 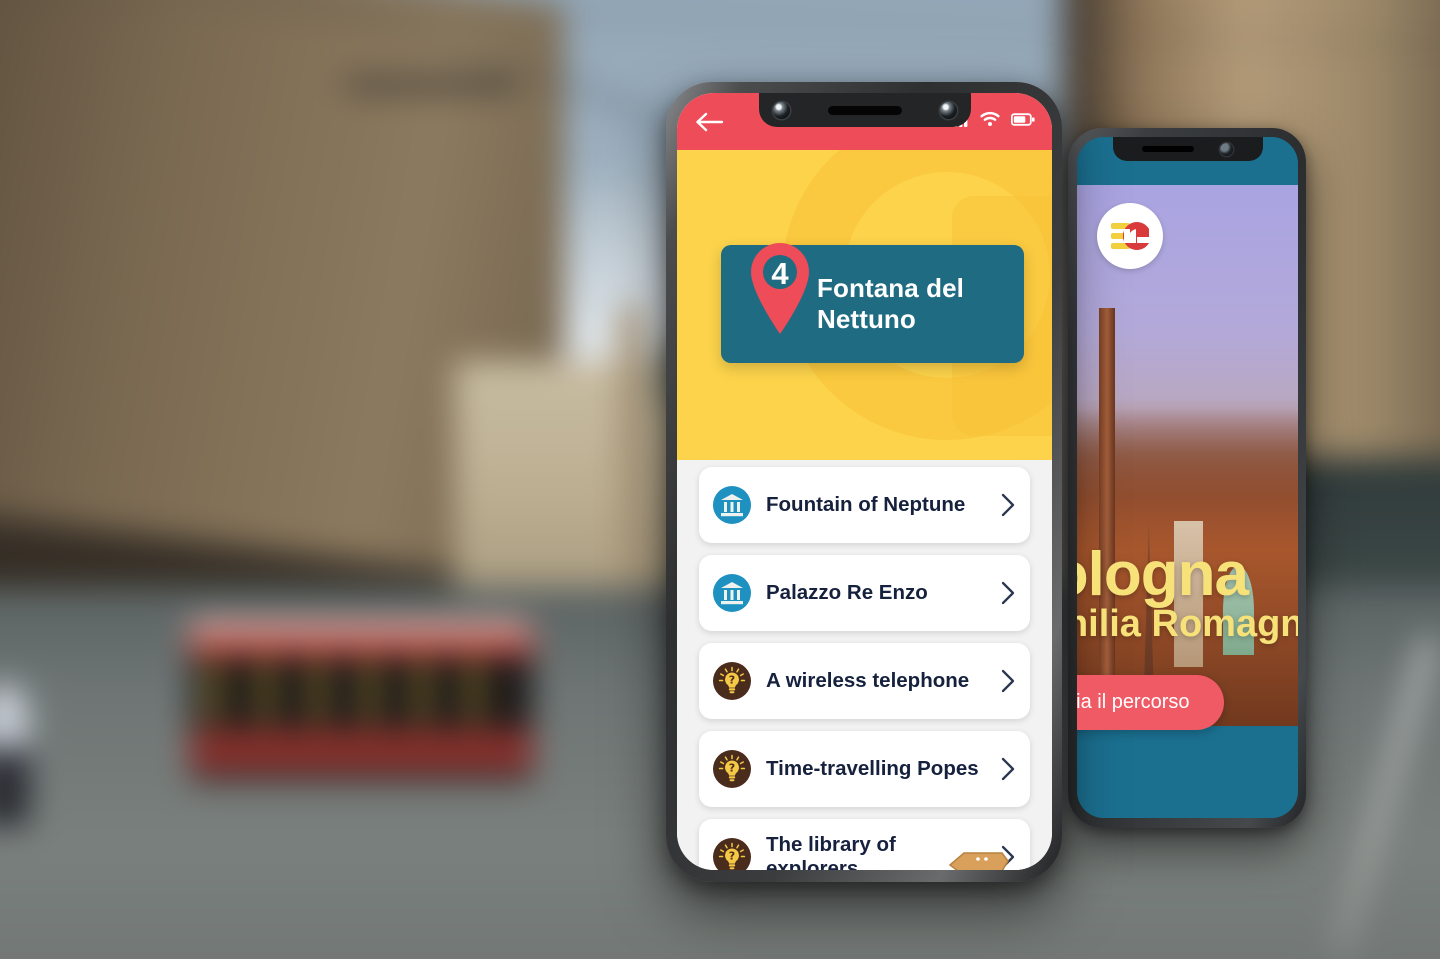 I want to click on background-tram, so click(x=361, y=700).